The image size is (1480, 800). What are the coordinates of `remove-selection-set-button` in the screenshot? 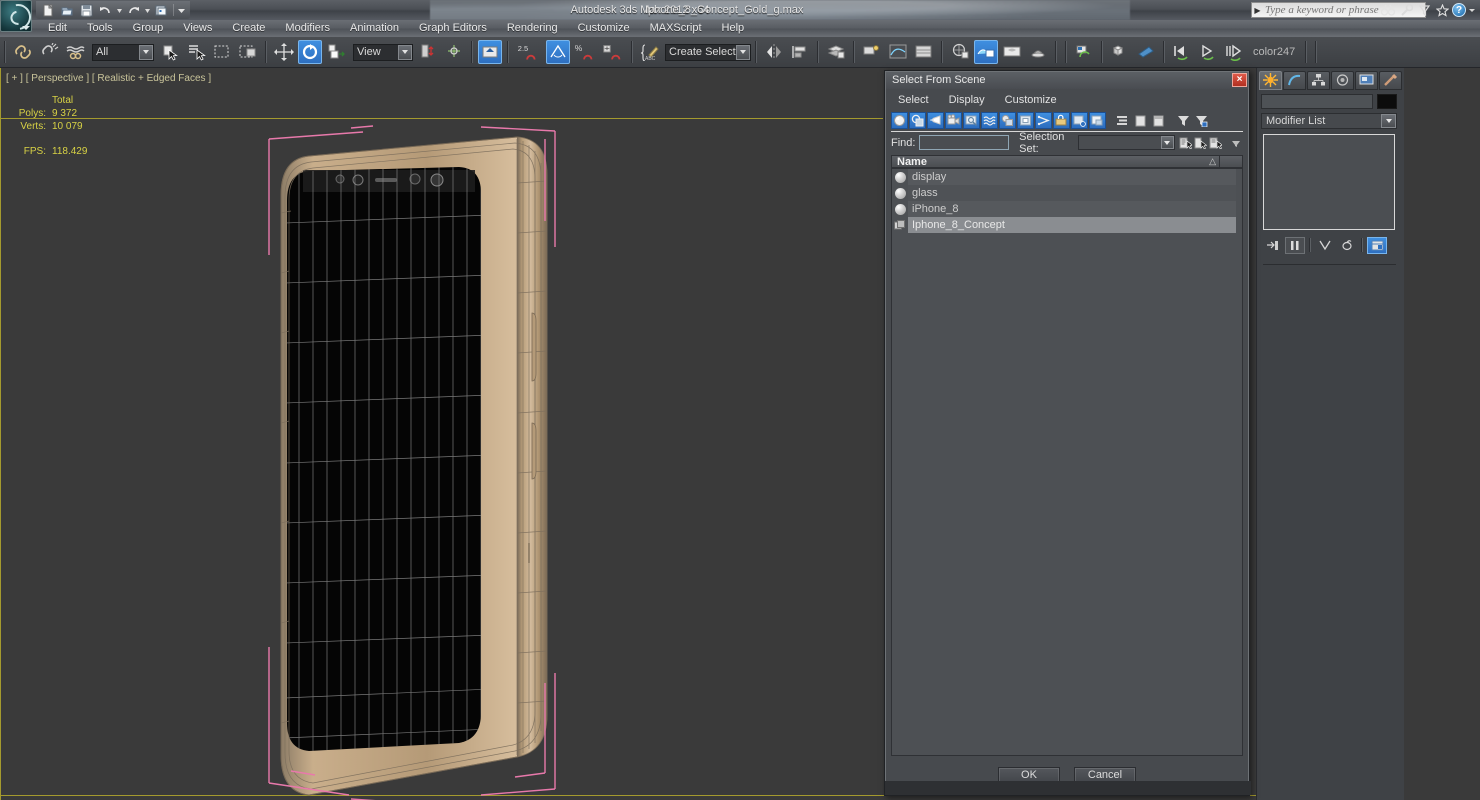 It's located at (1215, 142).